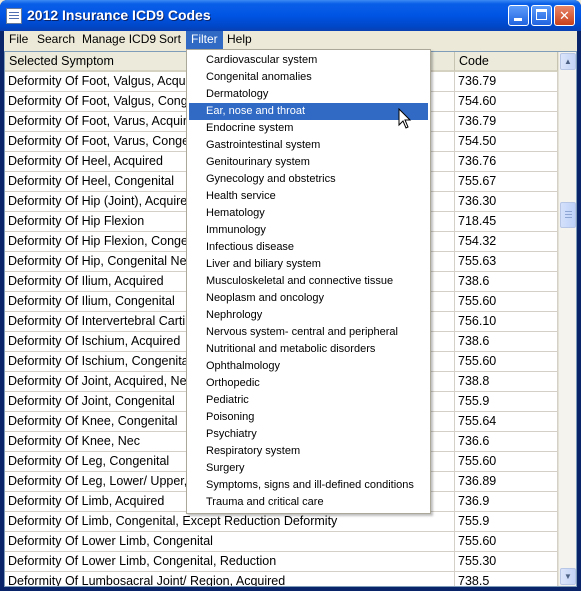  What do you see at coordinates (308, 400) in the screenshot?
I see `filter-menu-item: Pediatric` at bounding box center [308, 400].